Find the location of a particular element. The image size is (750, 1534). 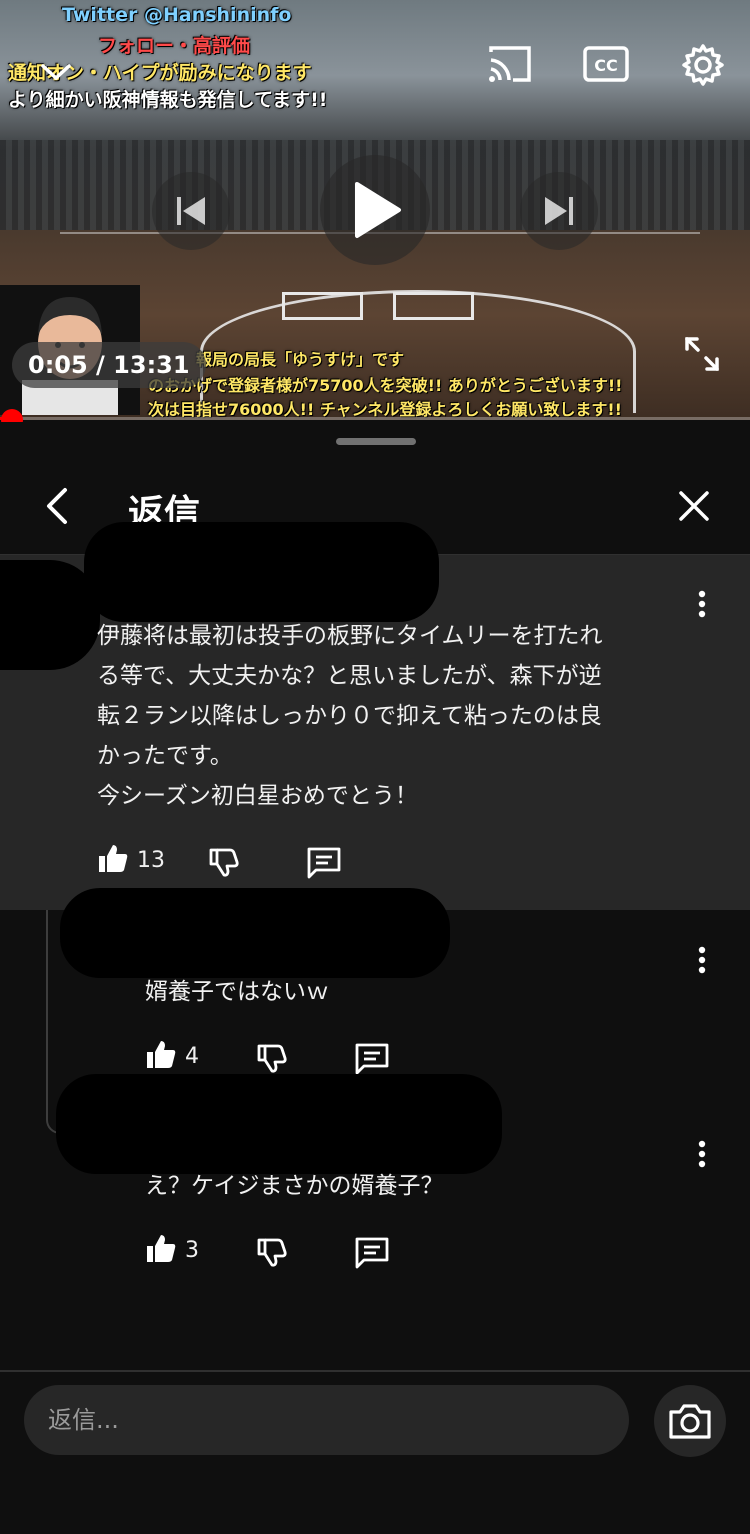

comment-line: 転２ラン以降はしっかり０で抑えて粘ったのは良 is located at coordinates (349, 716).